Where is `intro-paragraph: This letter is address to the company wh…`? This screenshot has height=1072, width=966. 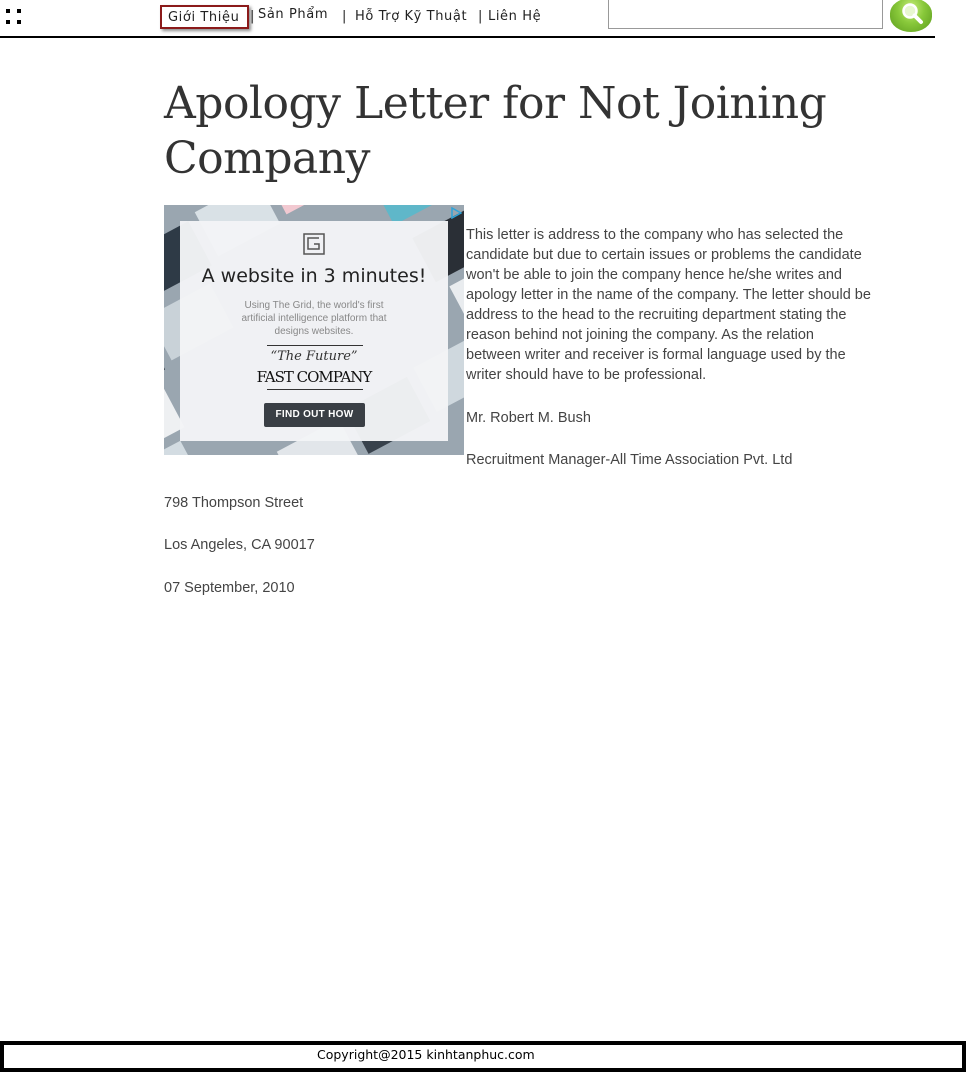
intro-paragraph: This letter is address to the company wh… is located at coordinates (668, 305).